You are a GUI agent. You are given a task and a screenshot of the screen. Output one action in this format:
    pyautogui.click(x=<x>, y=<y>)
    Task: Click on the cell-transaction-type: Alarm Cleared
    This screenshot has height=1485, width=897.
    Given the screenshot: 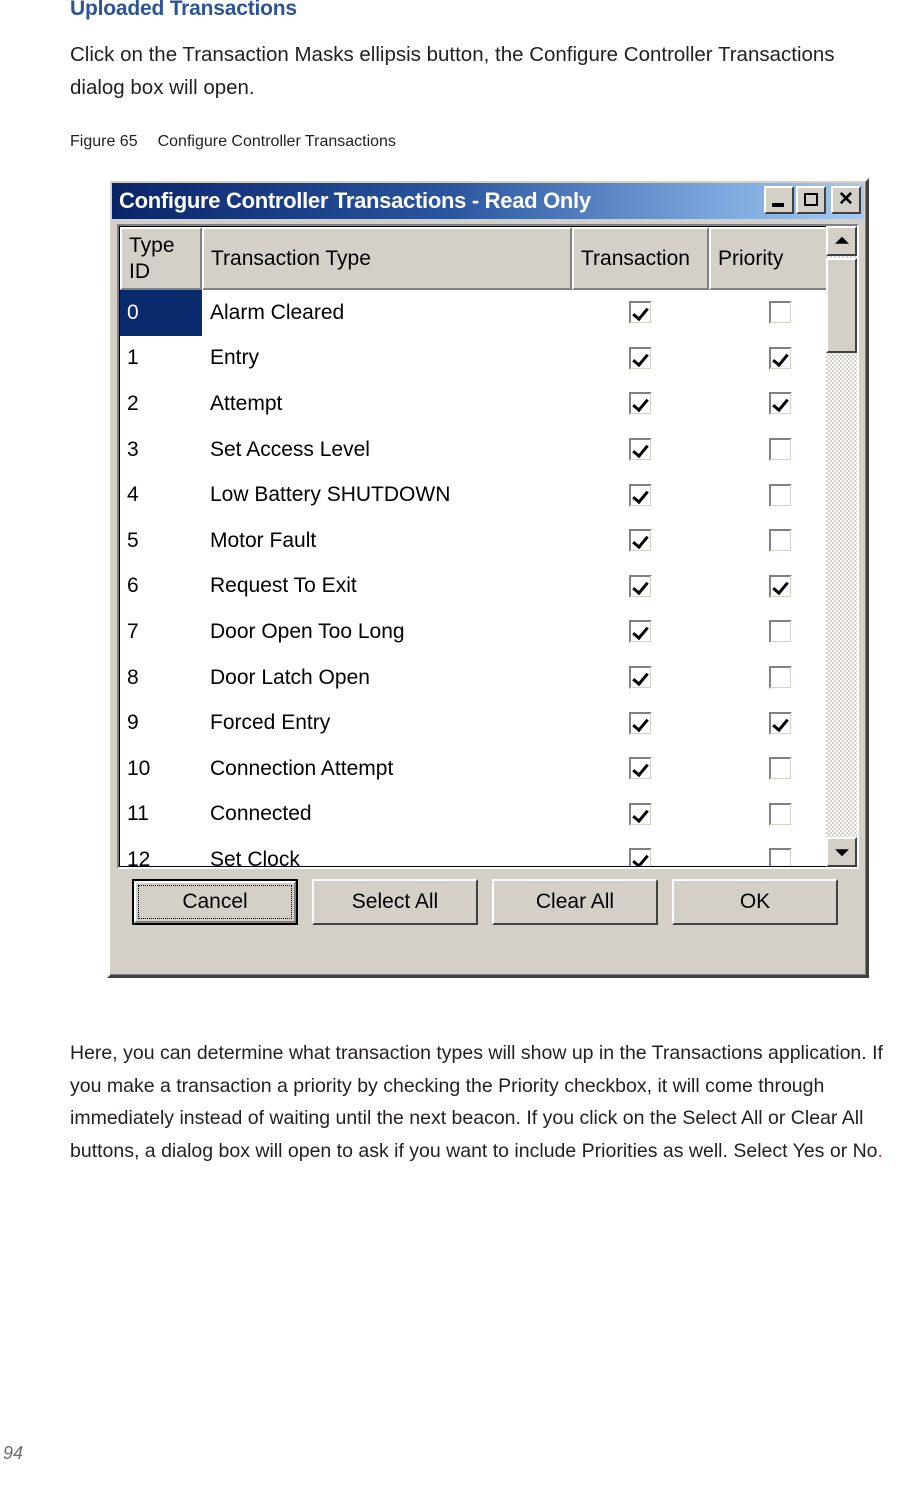 What is the action you would take?
    pyautogui.click(x=387, y=313)
    